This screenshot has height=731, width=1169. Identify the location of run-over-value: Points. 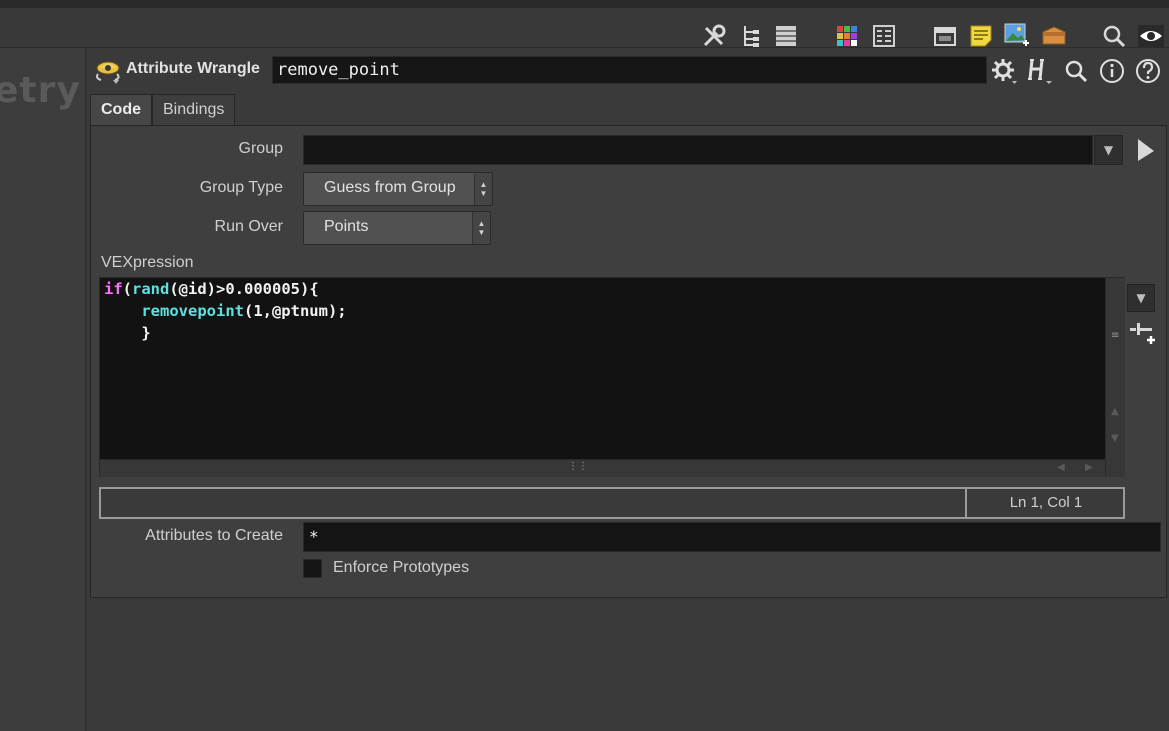
(346, 226).